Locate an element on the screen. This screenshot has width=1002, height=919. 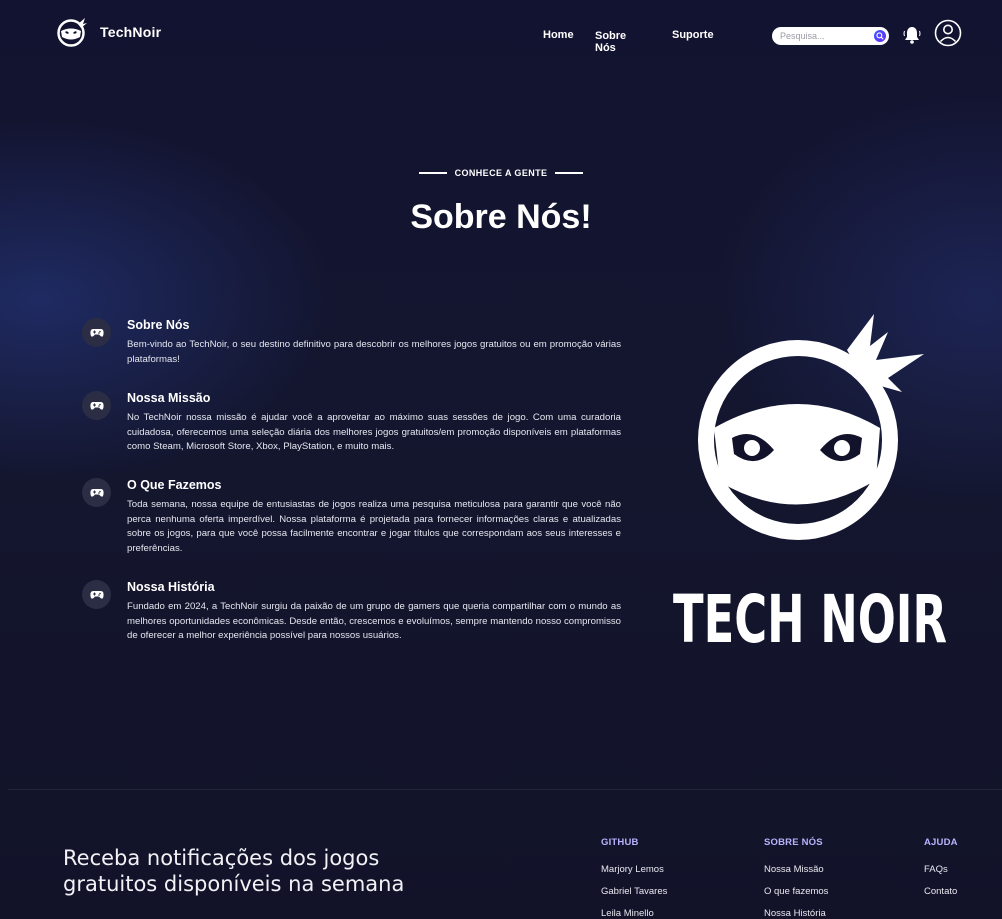
footer-link: Nossa Missão is located at coordinates (796, 869).